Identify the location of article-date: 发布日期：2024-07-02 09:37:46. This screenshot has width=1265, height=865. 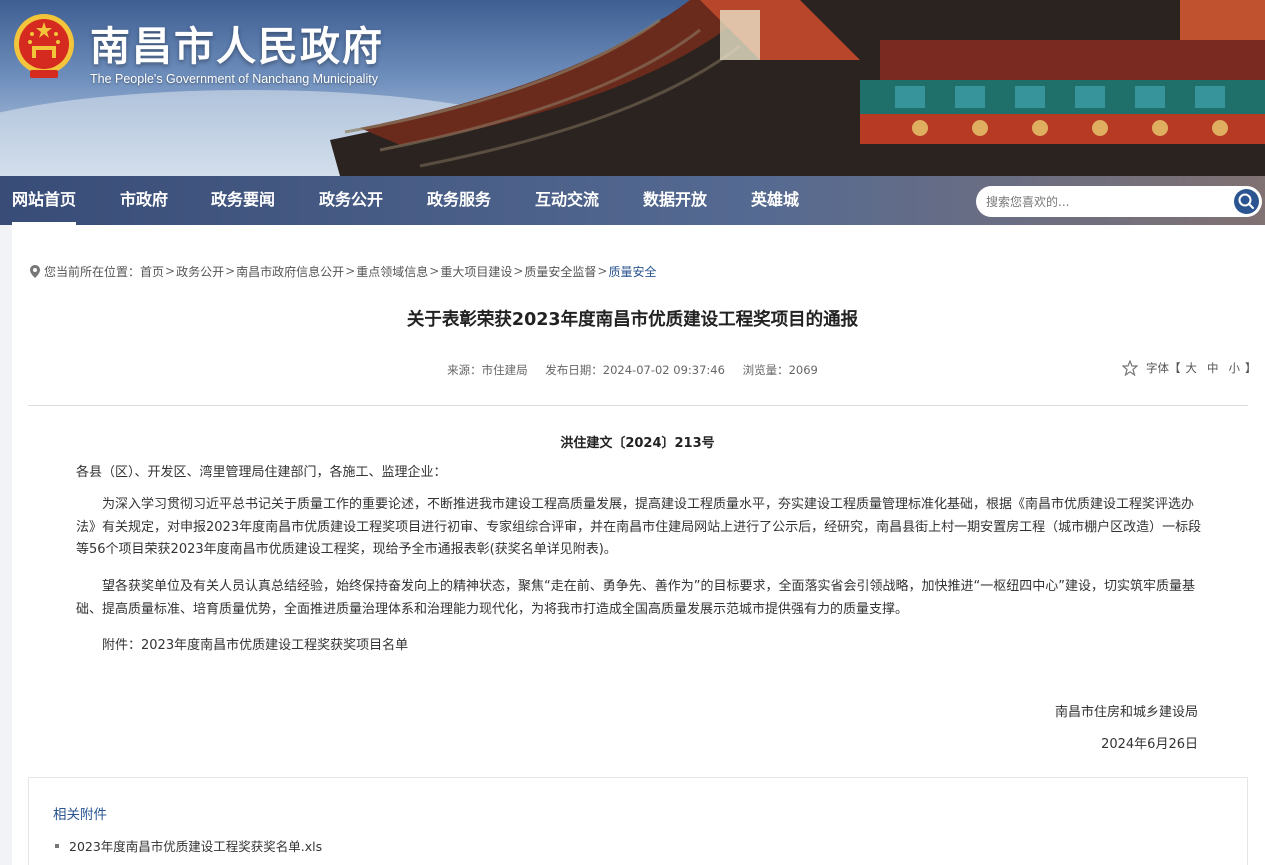
(635, 370).